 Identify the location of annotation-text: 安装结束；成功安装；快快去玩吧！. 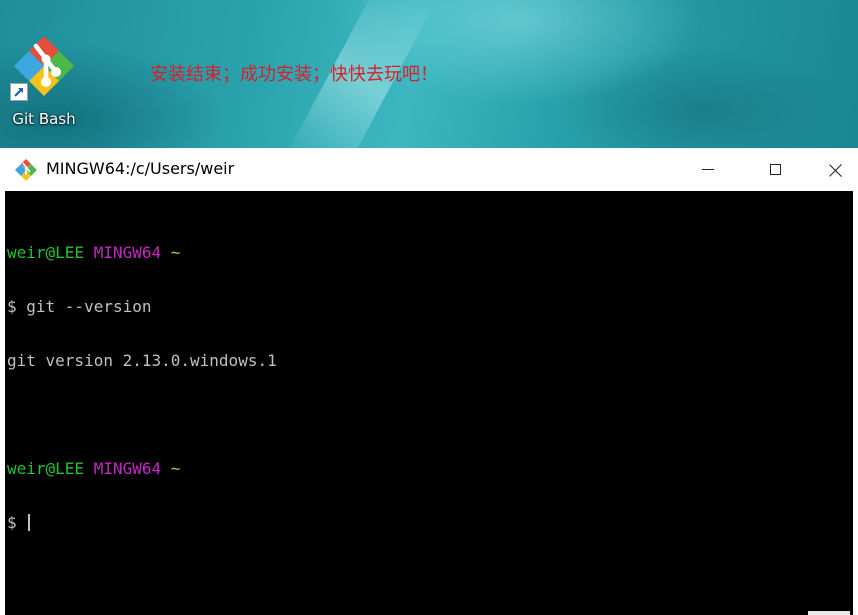
(294, 74).